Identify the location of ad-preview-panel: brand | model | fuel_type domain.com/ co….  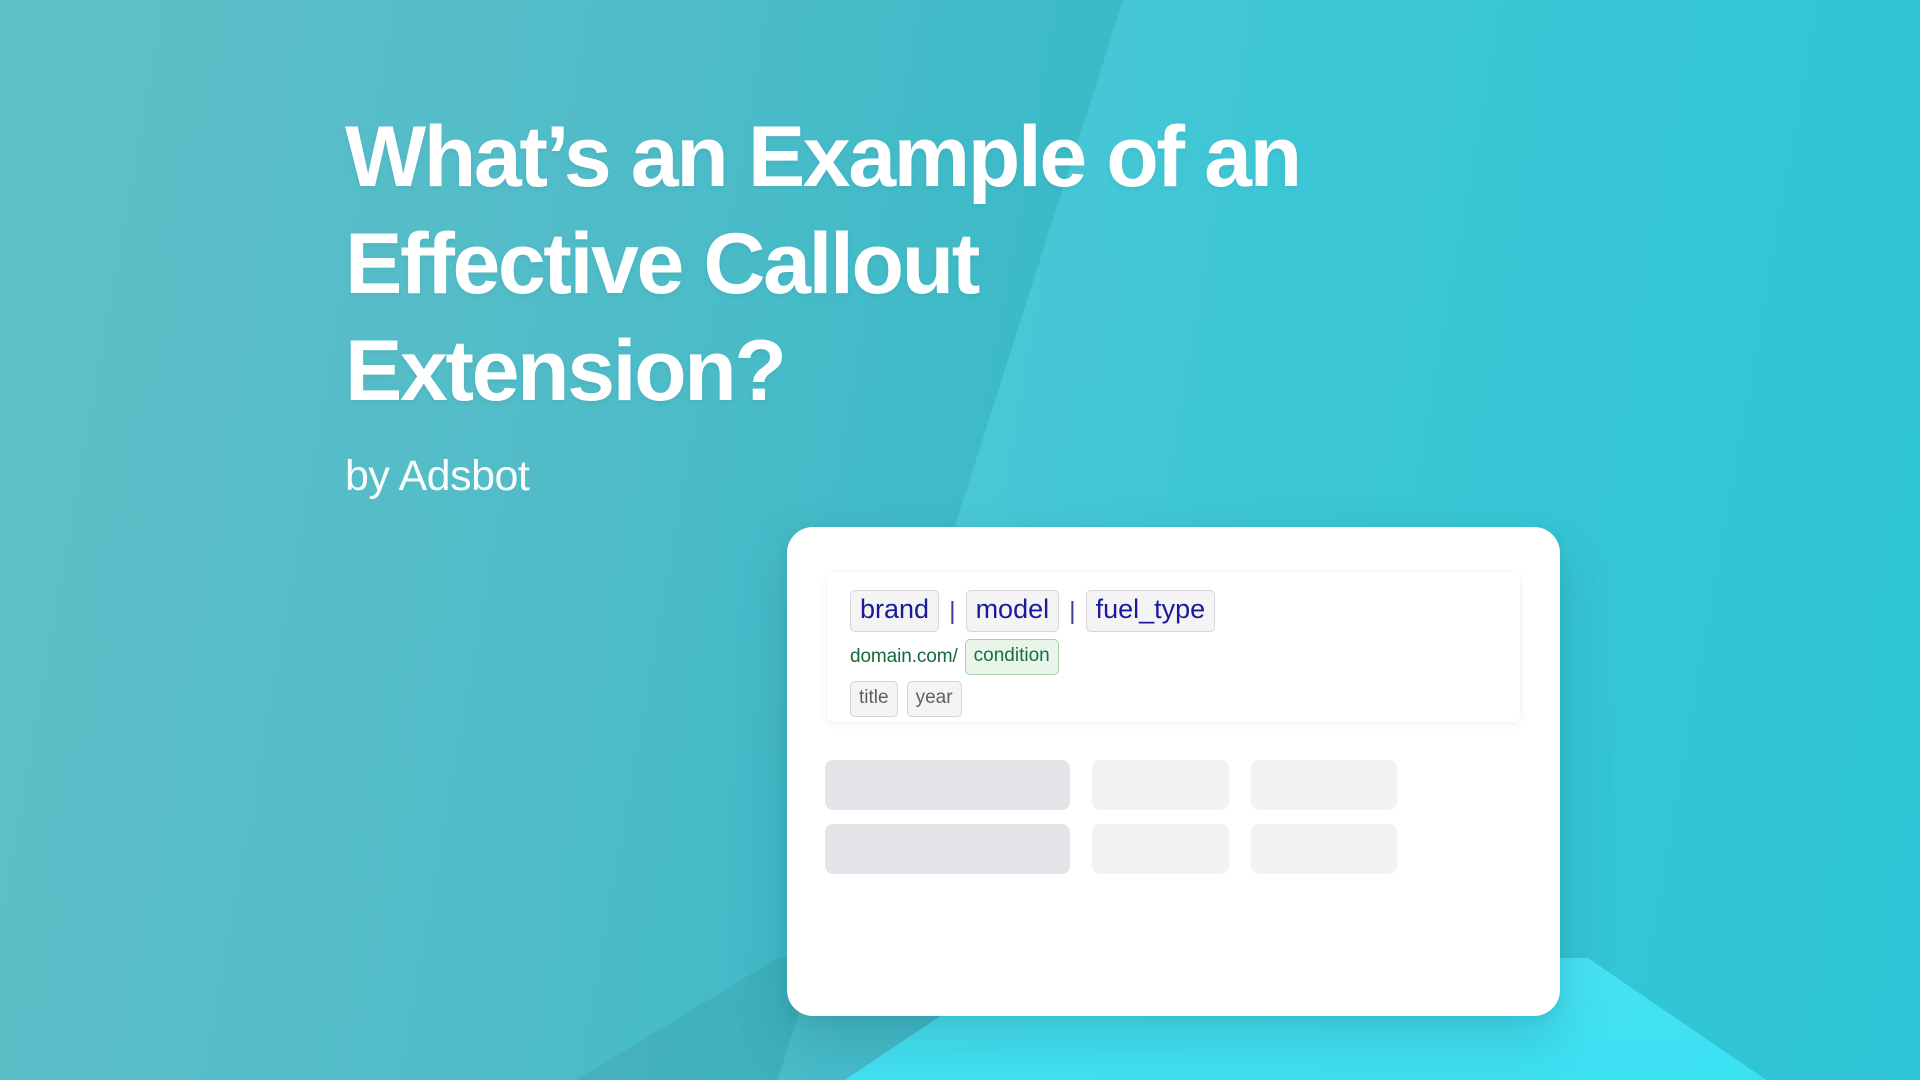
(1173, 647).